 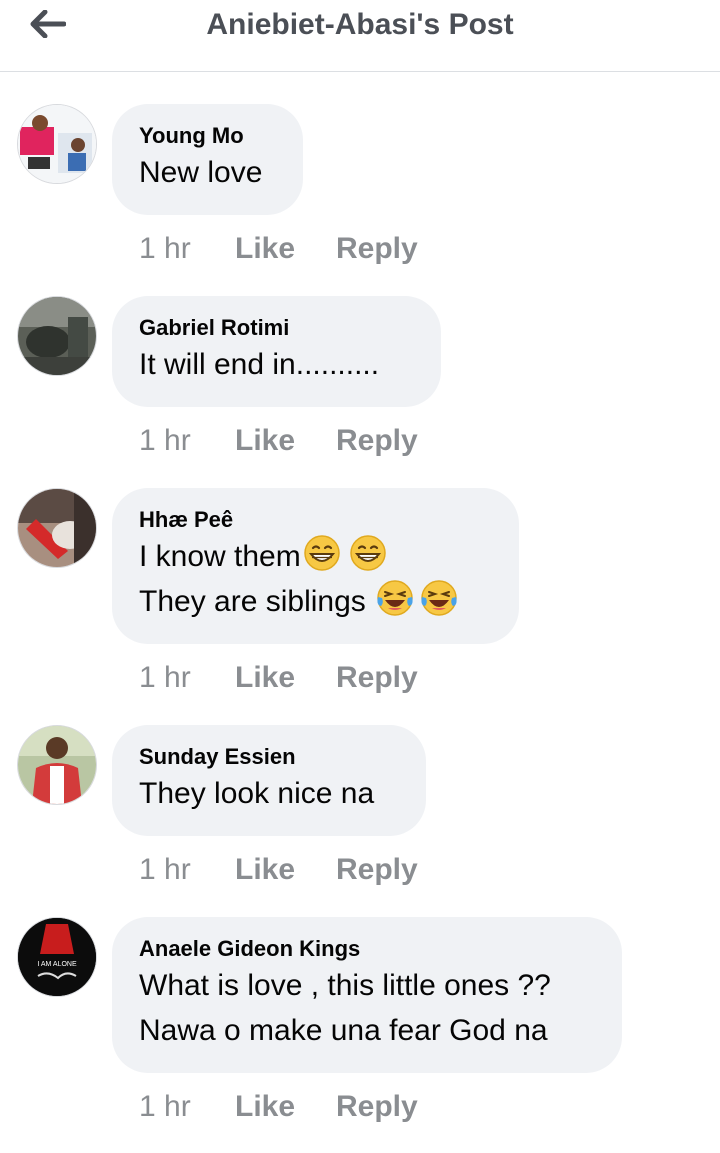 I want to click on comment-text: They are siblings, so click(x=315, y=601).